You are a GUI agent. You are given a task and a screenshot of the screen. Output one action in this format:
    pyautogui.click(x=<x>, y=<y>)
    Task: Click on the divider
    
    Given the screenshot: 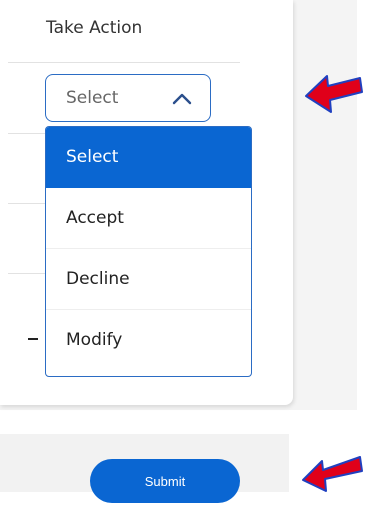 What is the action you would take?
    pyautogui.click(x=124, y=62)
    